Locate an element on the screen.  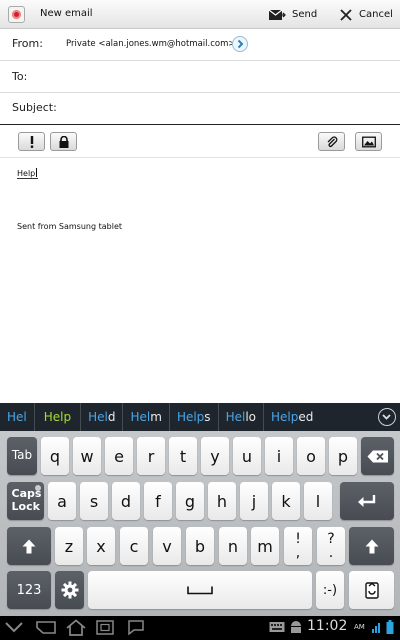
key-b: b is located at coordinates (200, 546).